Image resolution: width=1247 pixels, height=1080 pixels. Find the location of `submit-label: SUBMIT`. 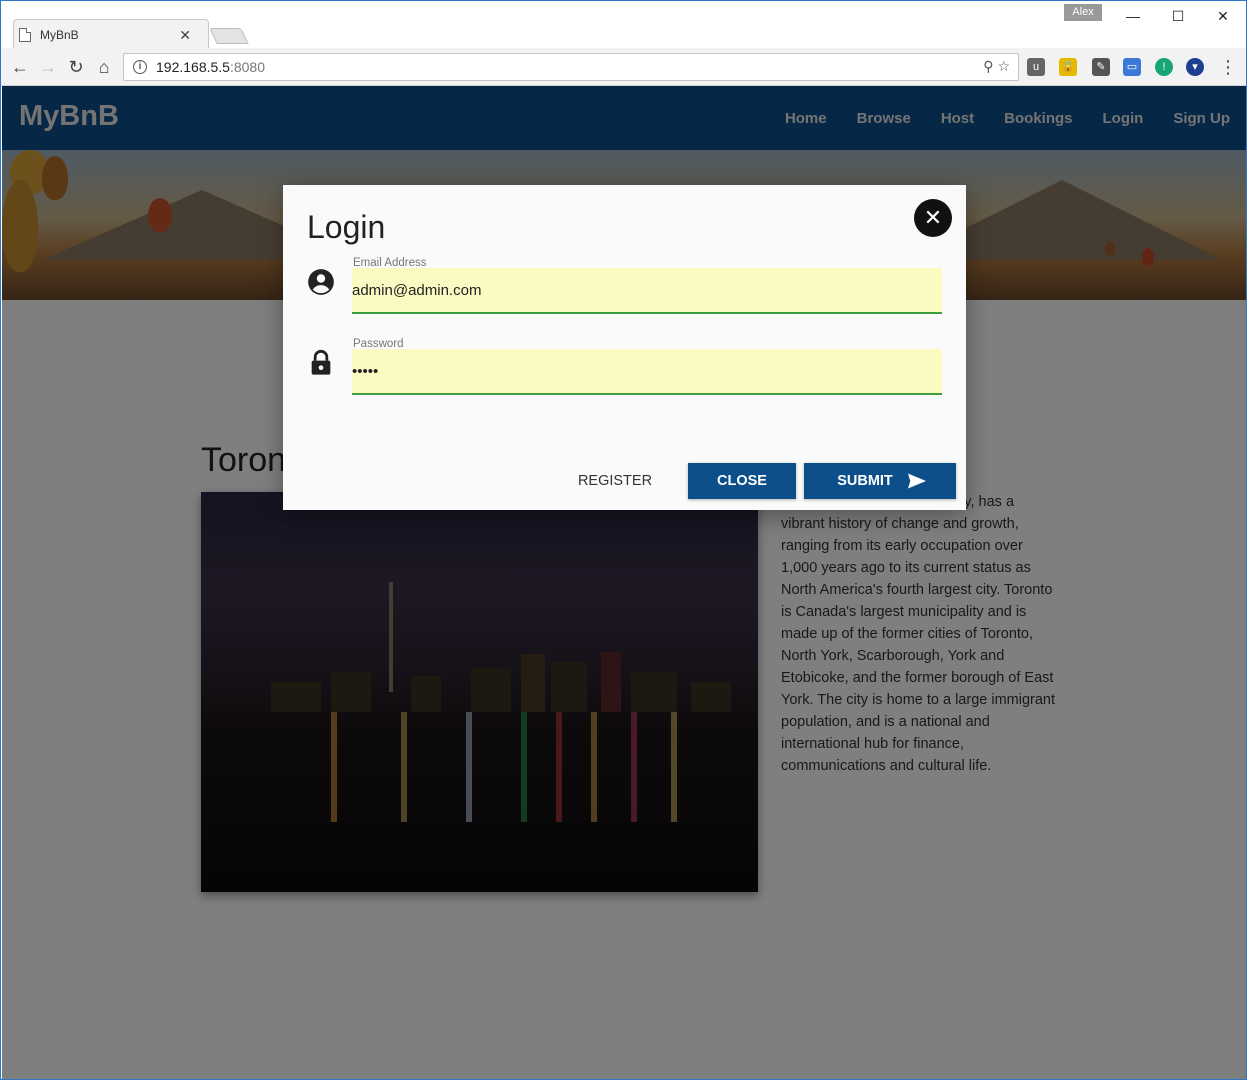

submit-label: SUBMIT is located at coordinates (865, 481).